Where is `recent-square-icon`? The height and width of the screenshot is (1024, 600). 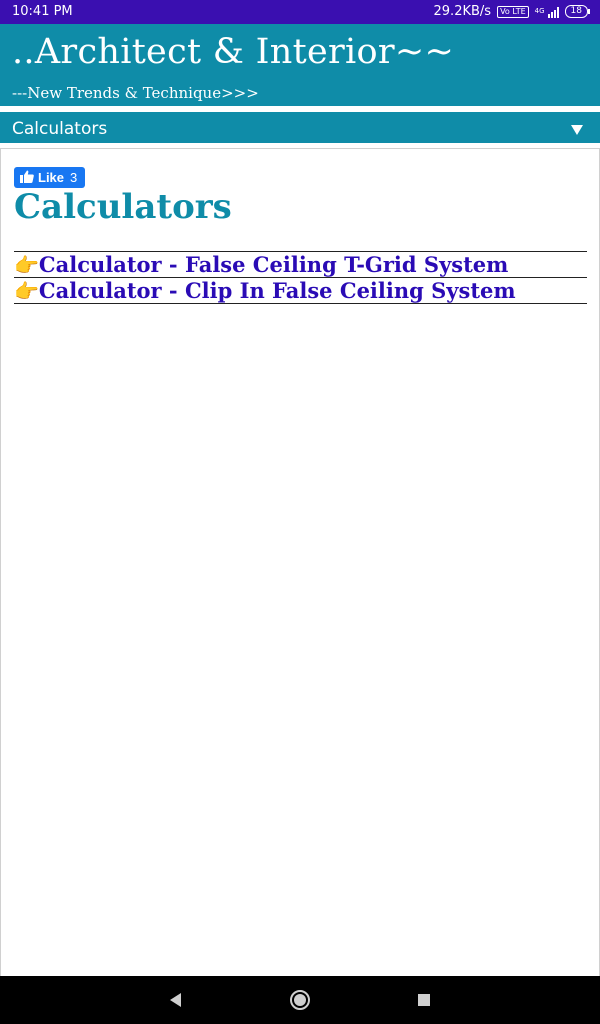 recent-square-icon is located at coordinates (424, 1000).